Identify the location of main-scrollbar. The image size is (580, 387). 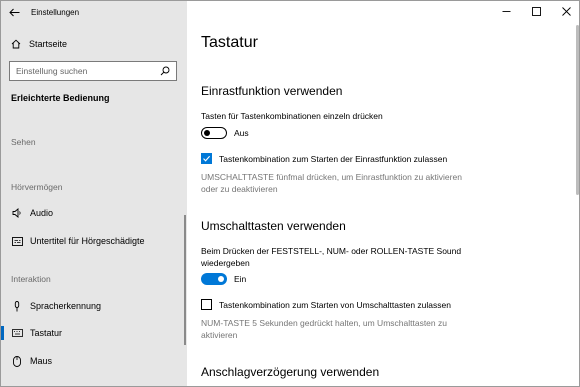
(577, 110).